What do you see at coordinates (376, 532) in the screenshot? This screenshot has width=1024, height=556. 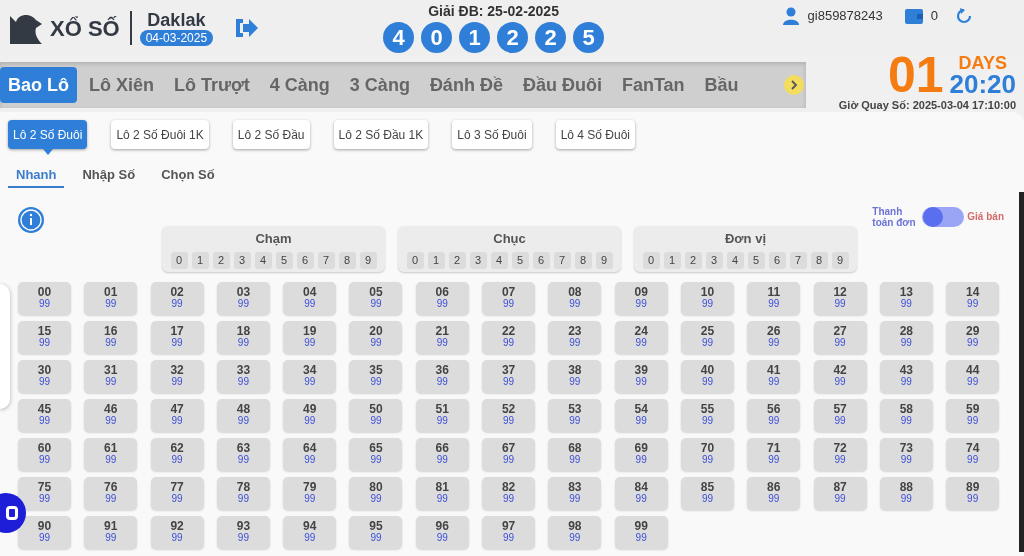 I see `number-cell: 95 99` at bounding box center [376, 532].